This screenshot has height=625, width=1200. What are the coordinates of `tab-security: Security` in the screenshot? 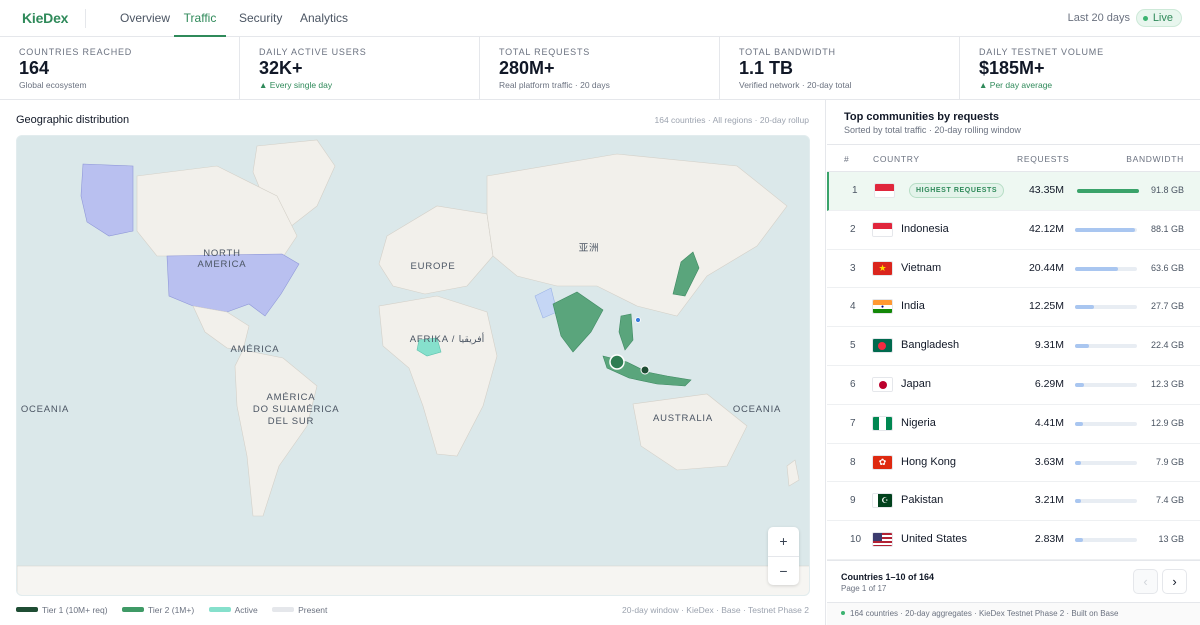 It's located at (260, 18).